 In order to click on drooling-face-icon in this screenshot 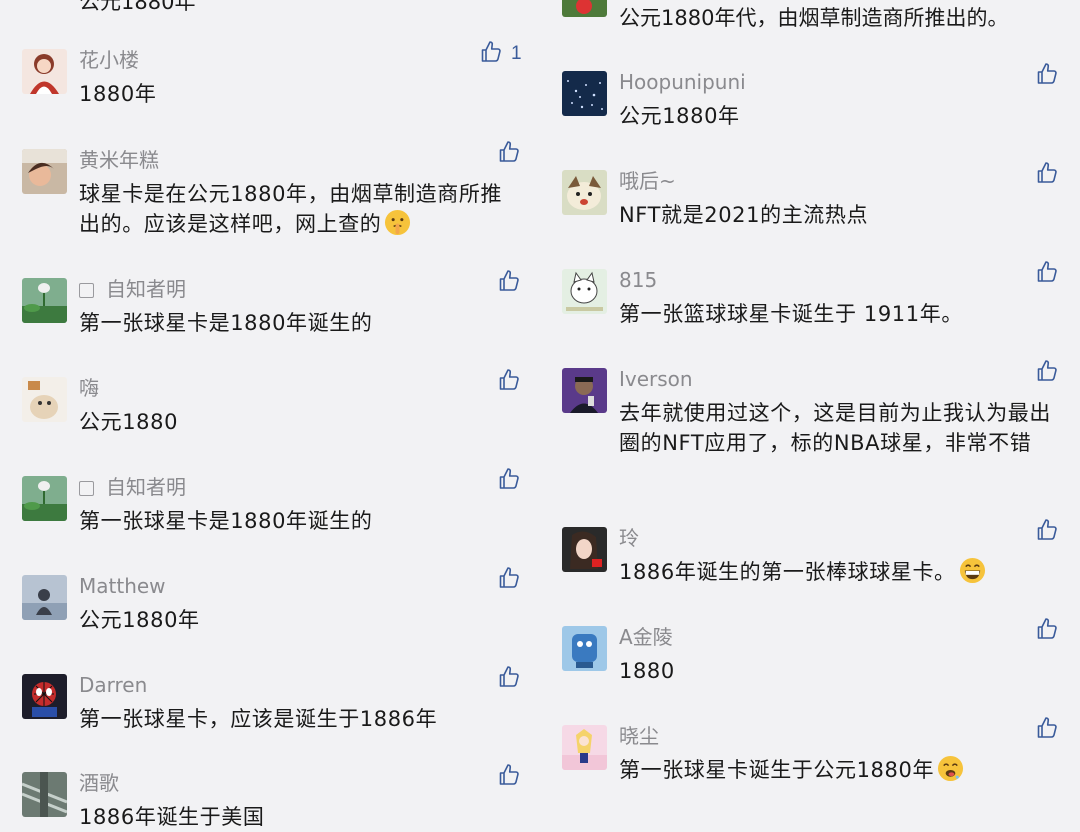, I will do `click(951, 768)`.